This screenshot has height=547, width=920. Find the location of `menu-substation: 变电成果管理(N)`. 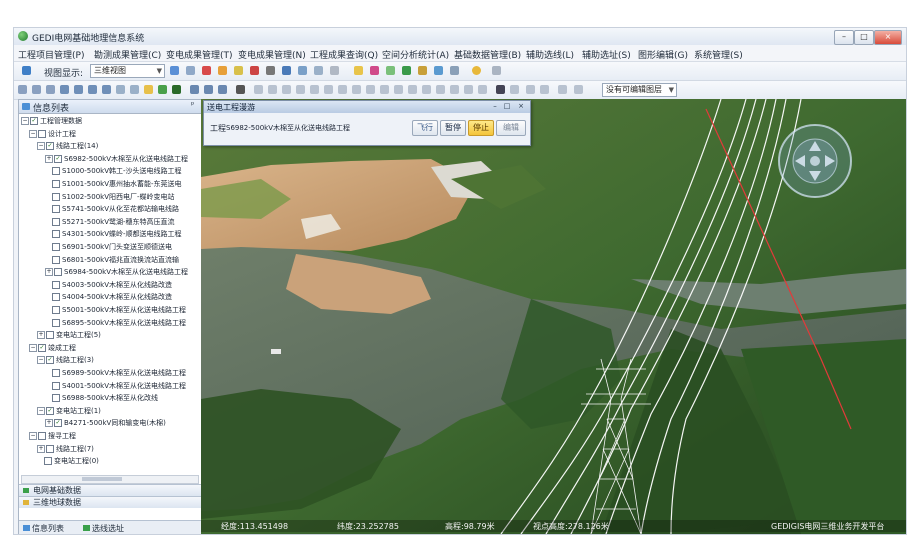

menu-substation: 变电成果管理(N) is located at coordinates (272, 54).